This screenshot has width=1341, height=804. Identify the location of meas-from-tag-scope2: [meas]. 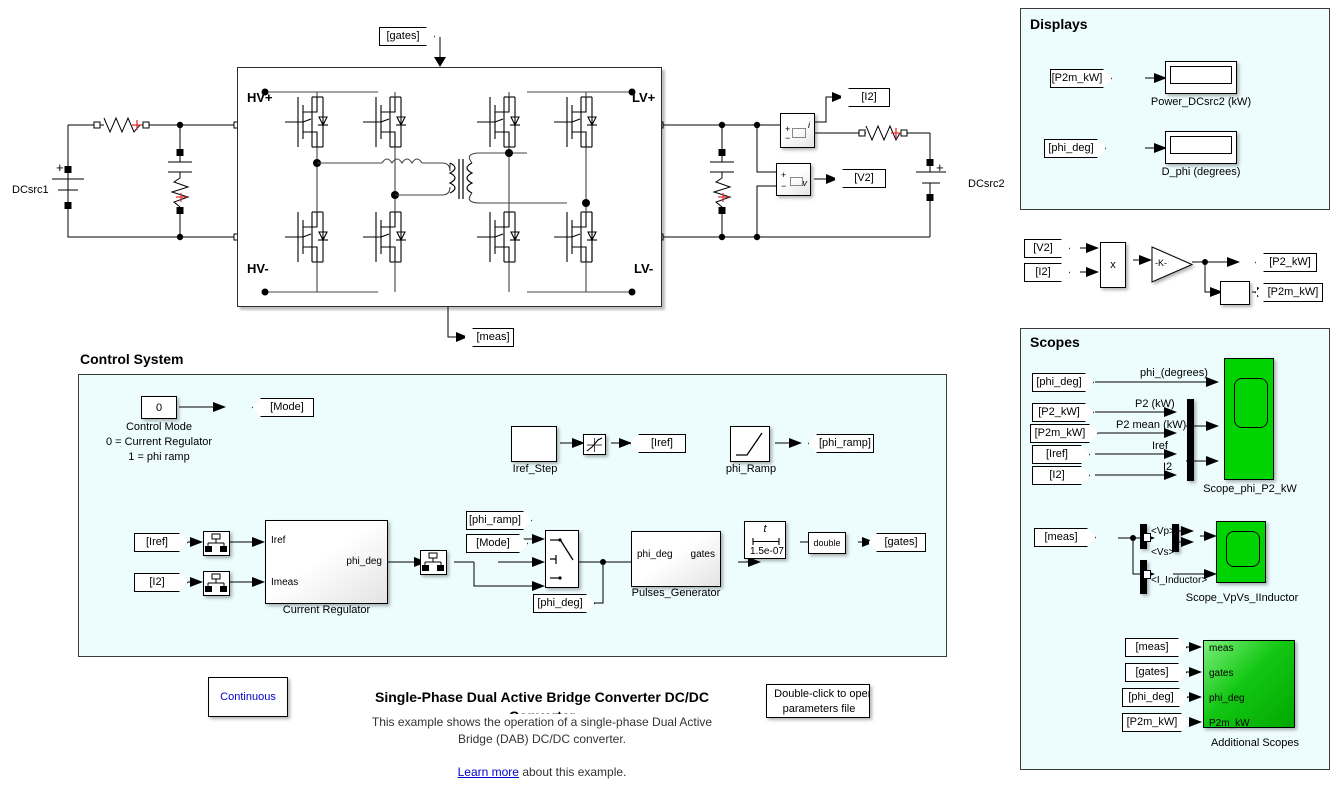
(1065, 537).